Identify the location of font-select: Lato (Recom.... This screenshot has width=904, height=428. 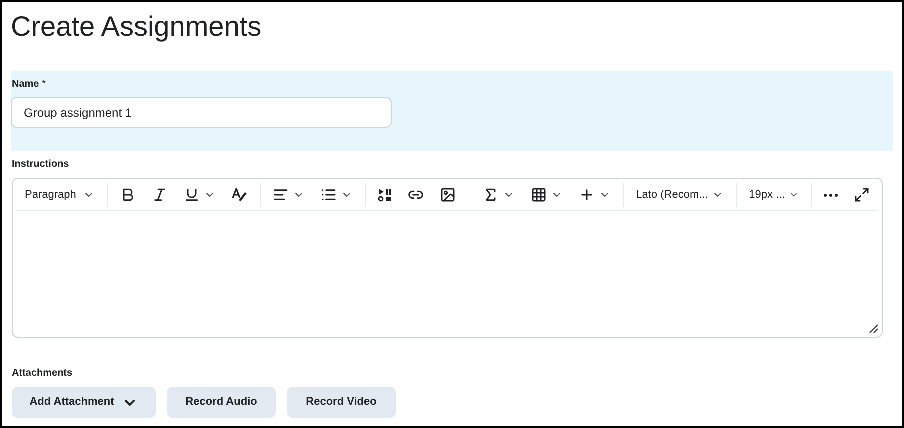
(680, 195).